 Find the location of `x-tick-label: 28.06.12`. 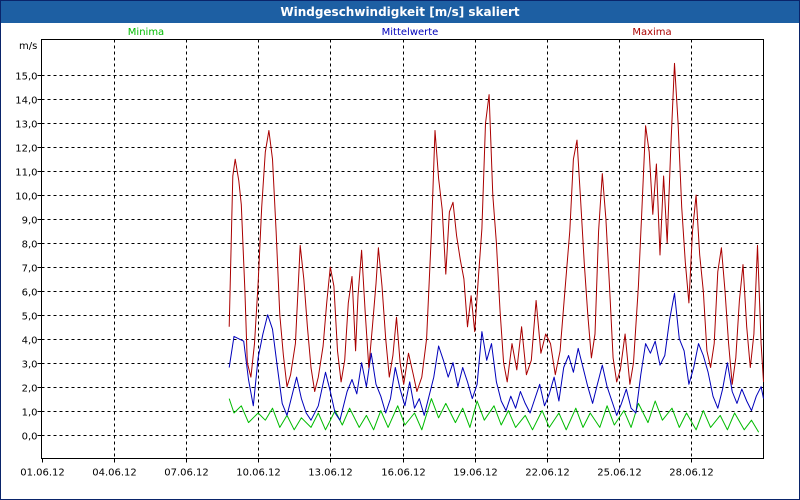

x-tick-label: 28.06.12 is located at coordinates (691, 473).